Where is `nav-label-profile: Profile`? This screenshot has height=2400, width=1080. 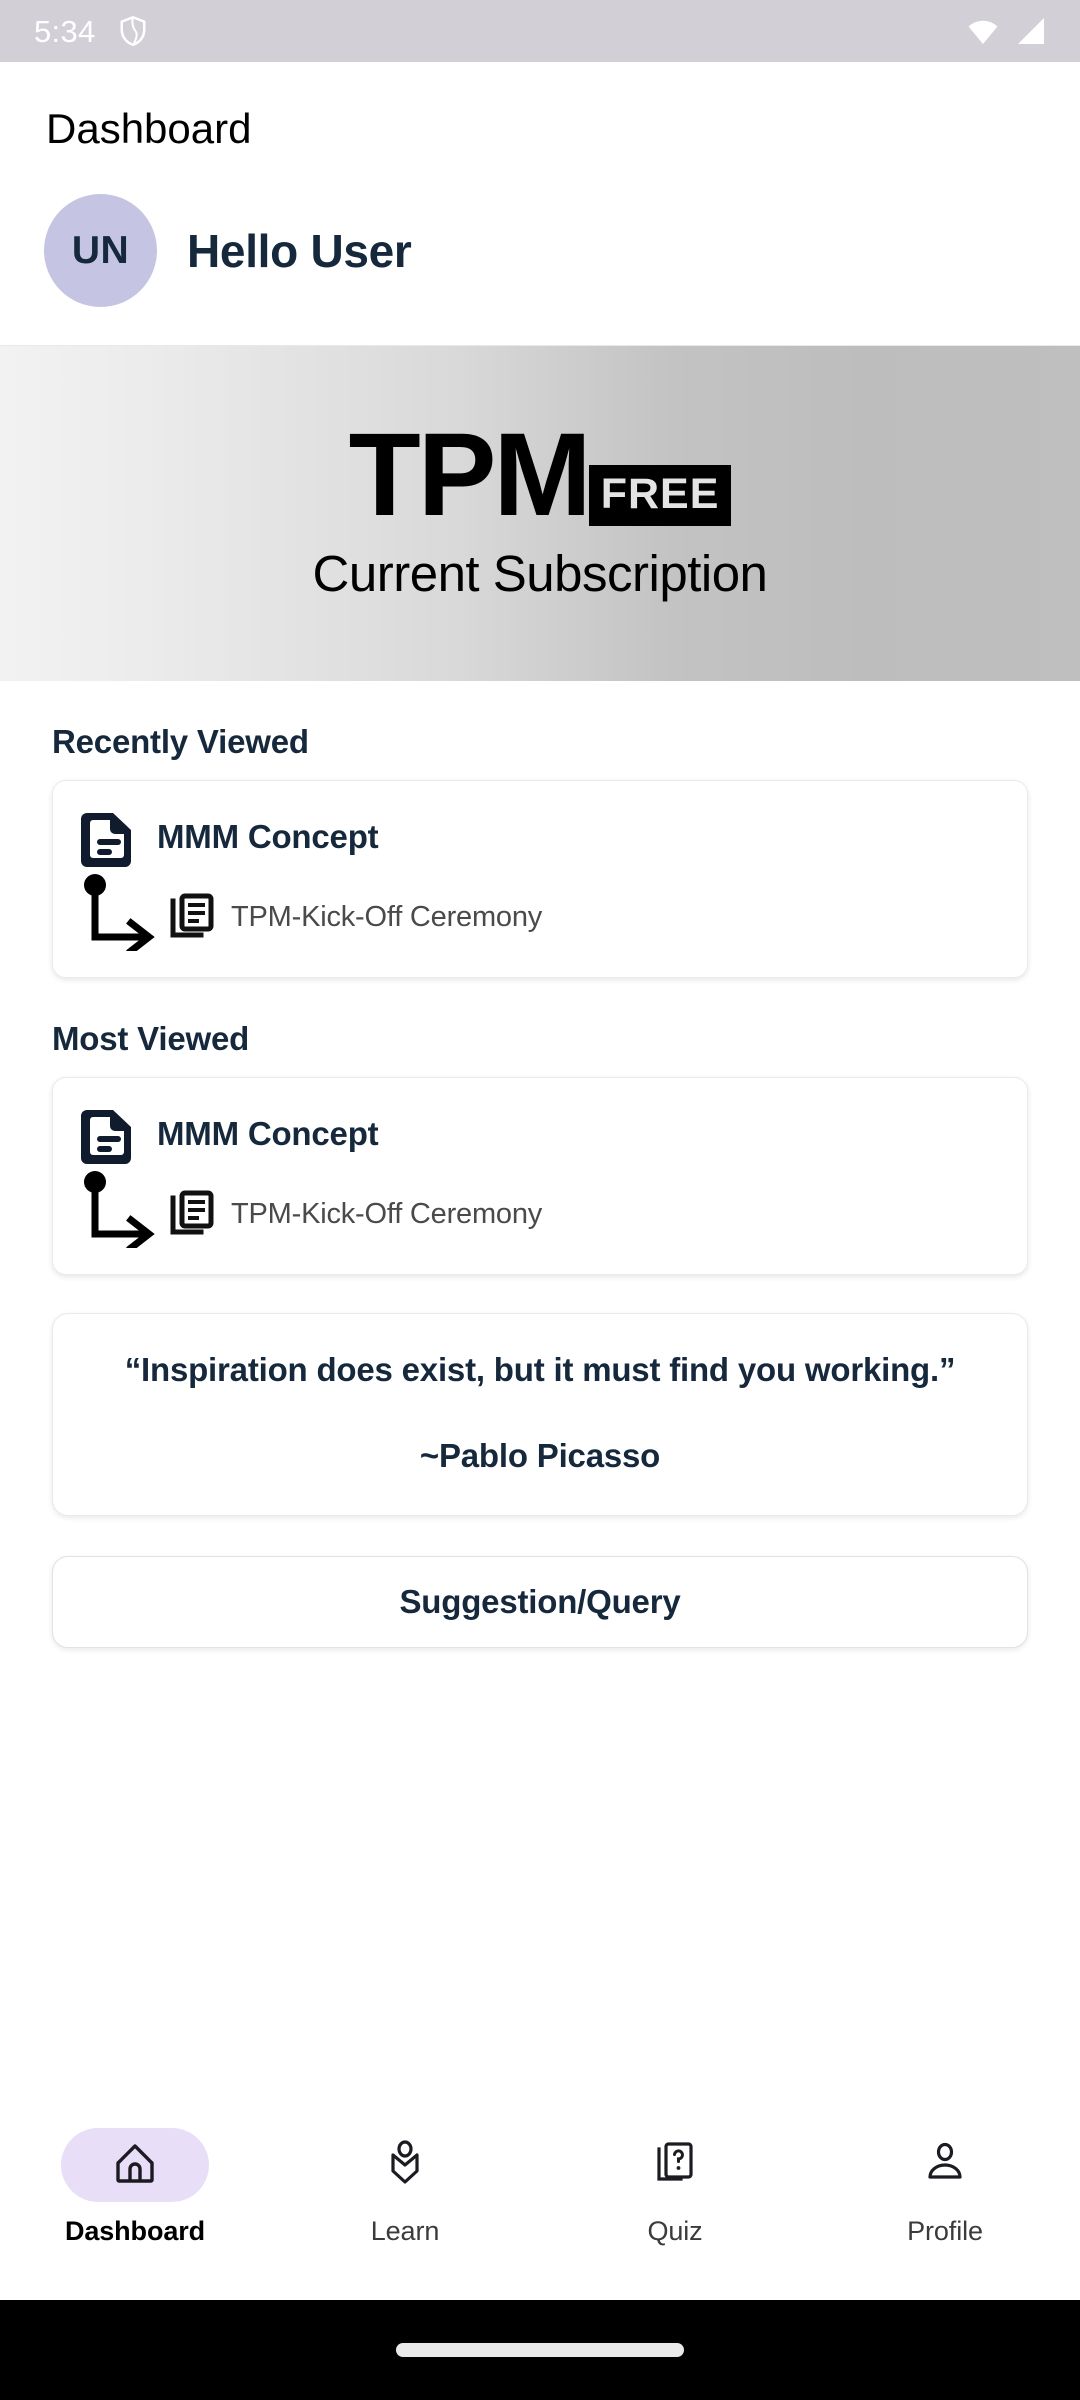
nav-label-profile: Profile is located at coordinates (945, 2231).